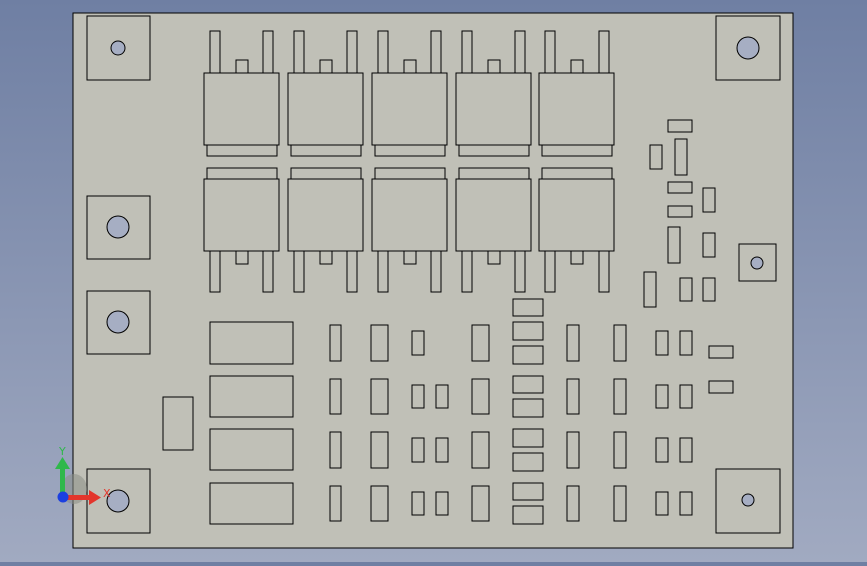  Describe the element at coordinates (62, 451) in the screenshot. I see `y-axis-label: Y` at that location.